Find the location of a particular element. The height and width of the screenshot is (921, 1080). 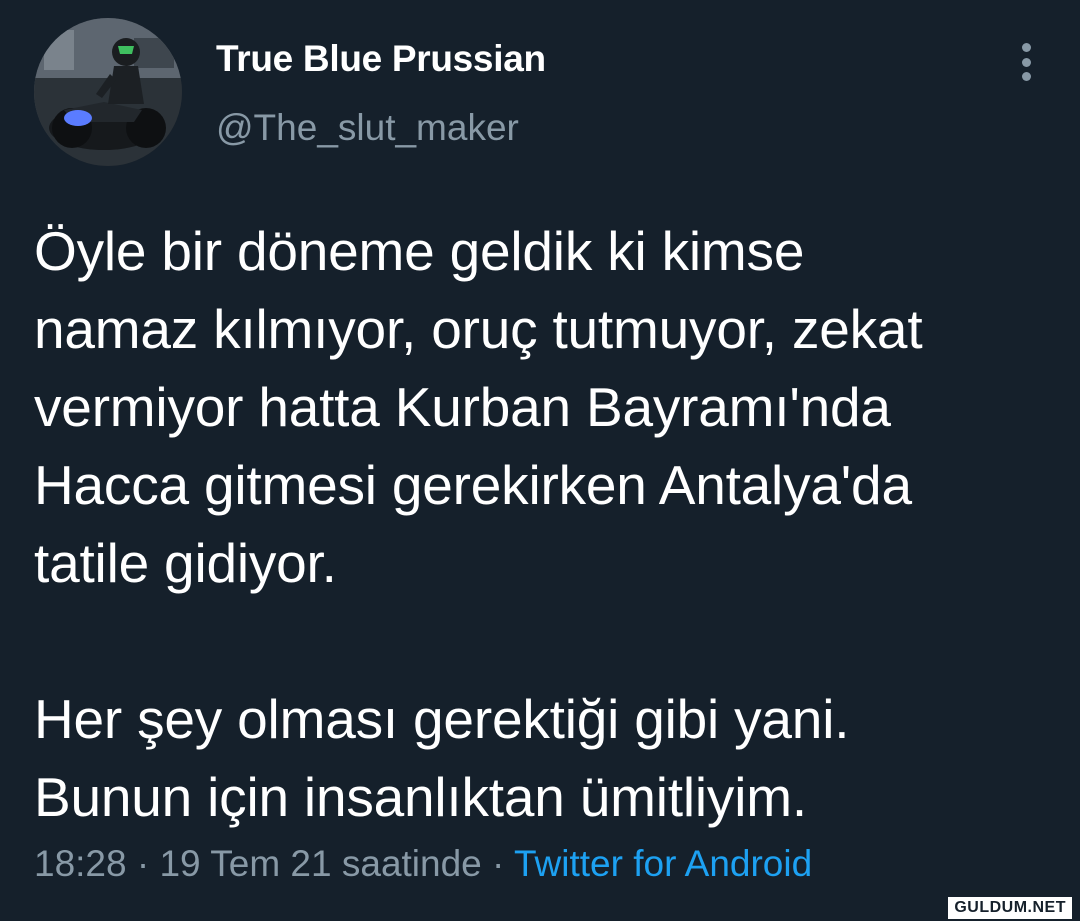

avatar is located at coordinates (108, 92).